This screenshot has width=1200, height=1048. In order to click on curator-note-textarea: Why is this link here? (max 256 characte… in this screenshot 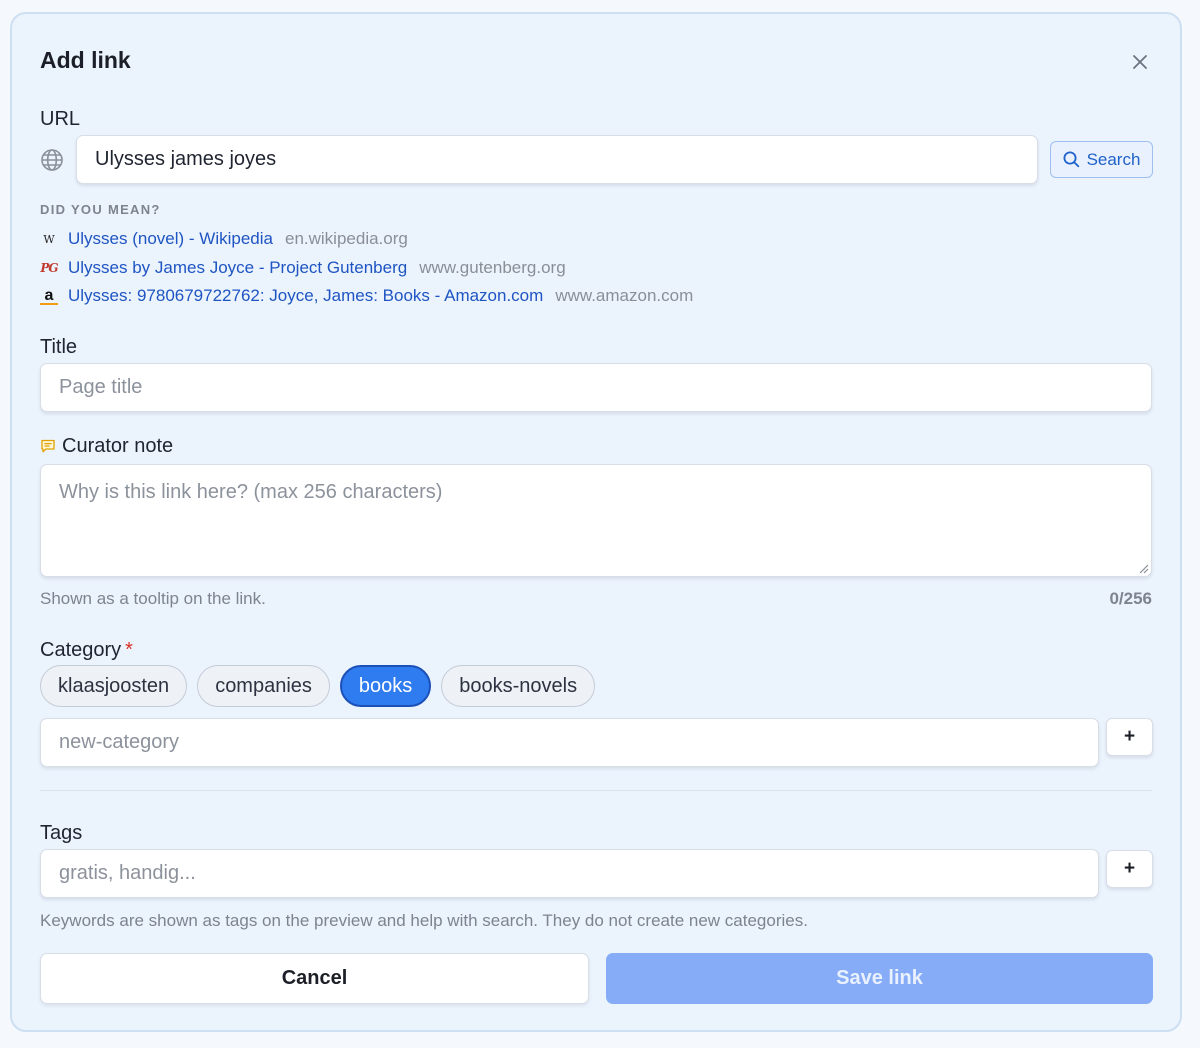, I will do `click(596, 520)`.